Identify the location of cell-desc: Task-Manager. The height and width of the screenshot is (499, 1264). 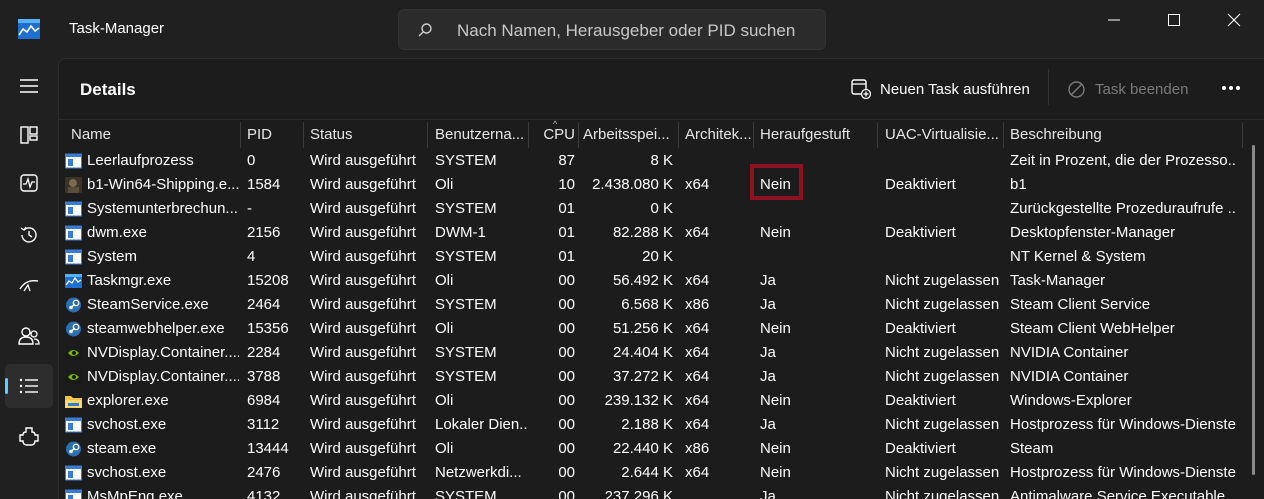
(1058, 280).